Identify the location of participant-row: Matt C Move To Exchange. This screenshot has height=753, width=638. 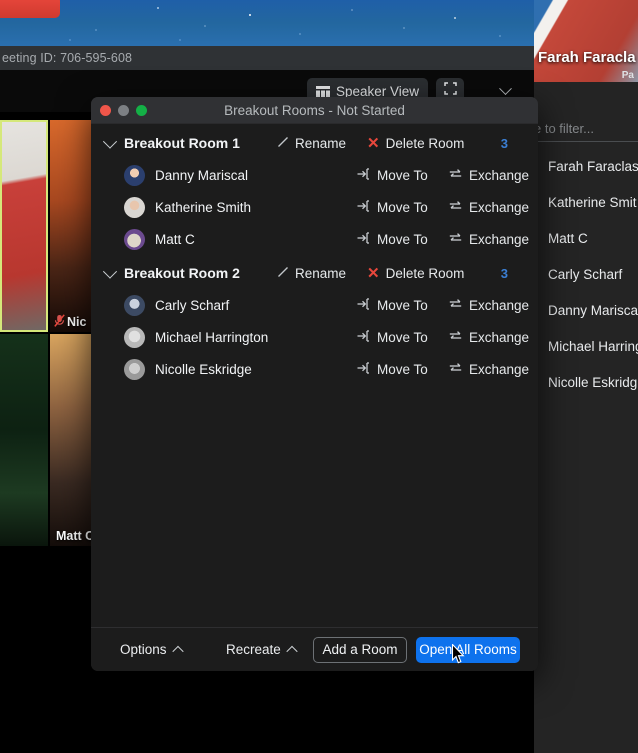
(314, 239).